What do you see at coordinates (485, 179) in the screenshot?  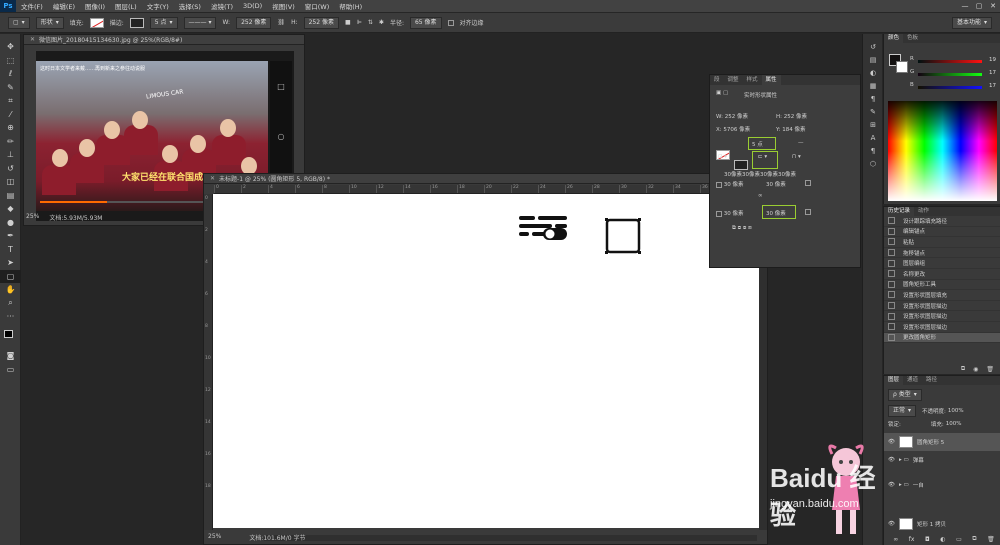 I see `document-tab: ✕ 未标题-1 @ 25% (圆角矩形 5, RGB/8) *` at bounding box center [485, 179].